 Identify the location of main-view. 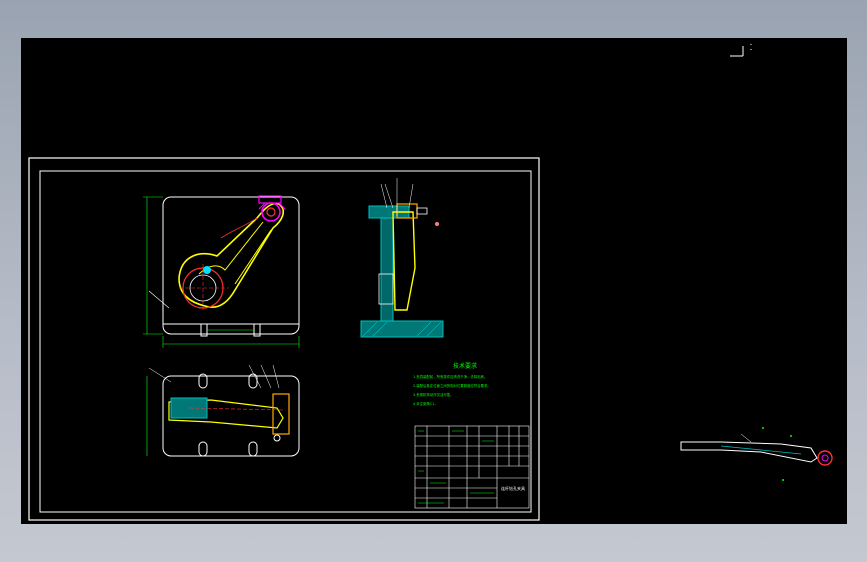
(221, 271).